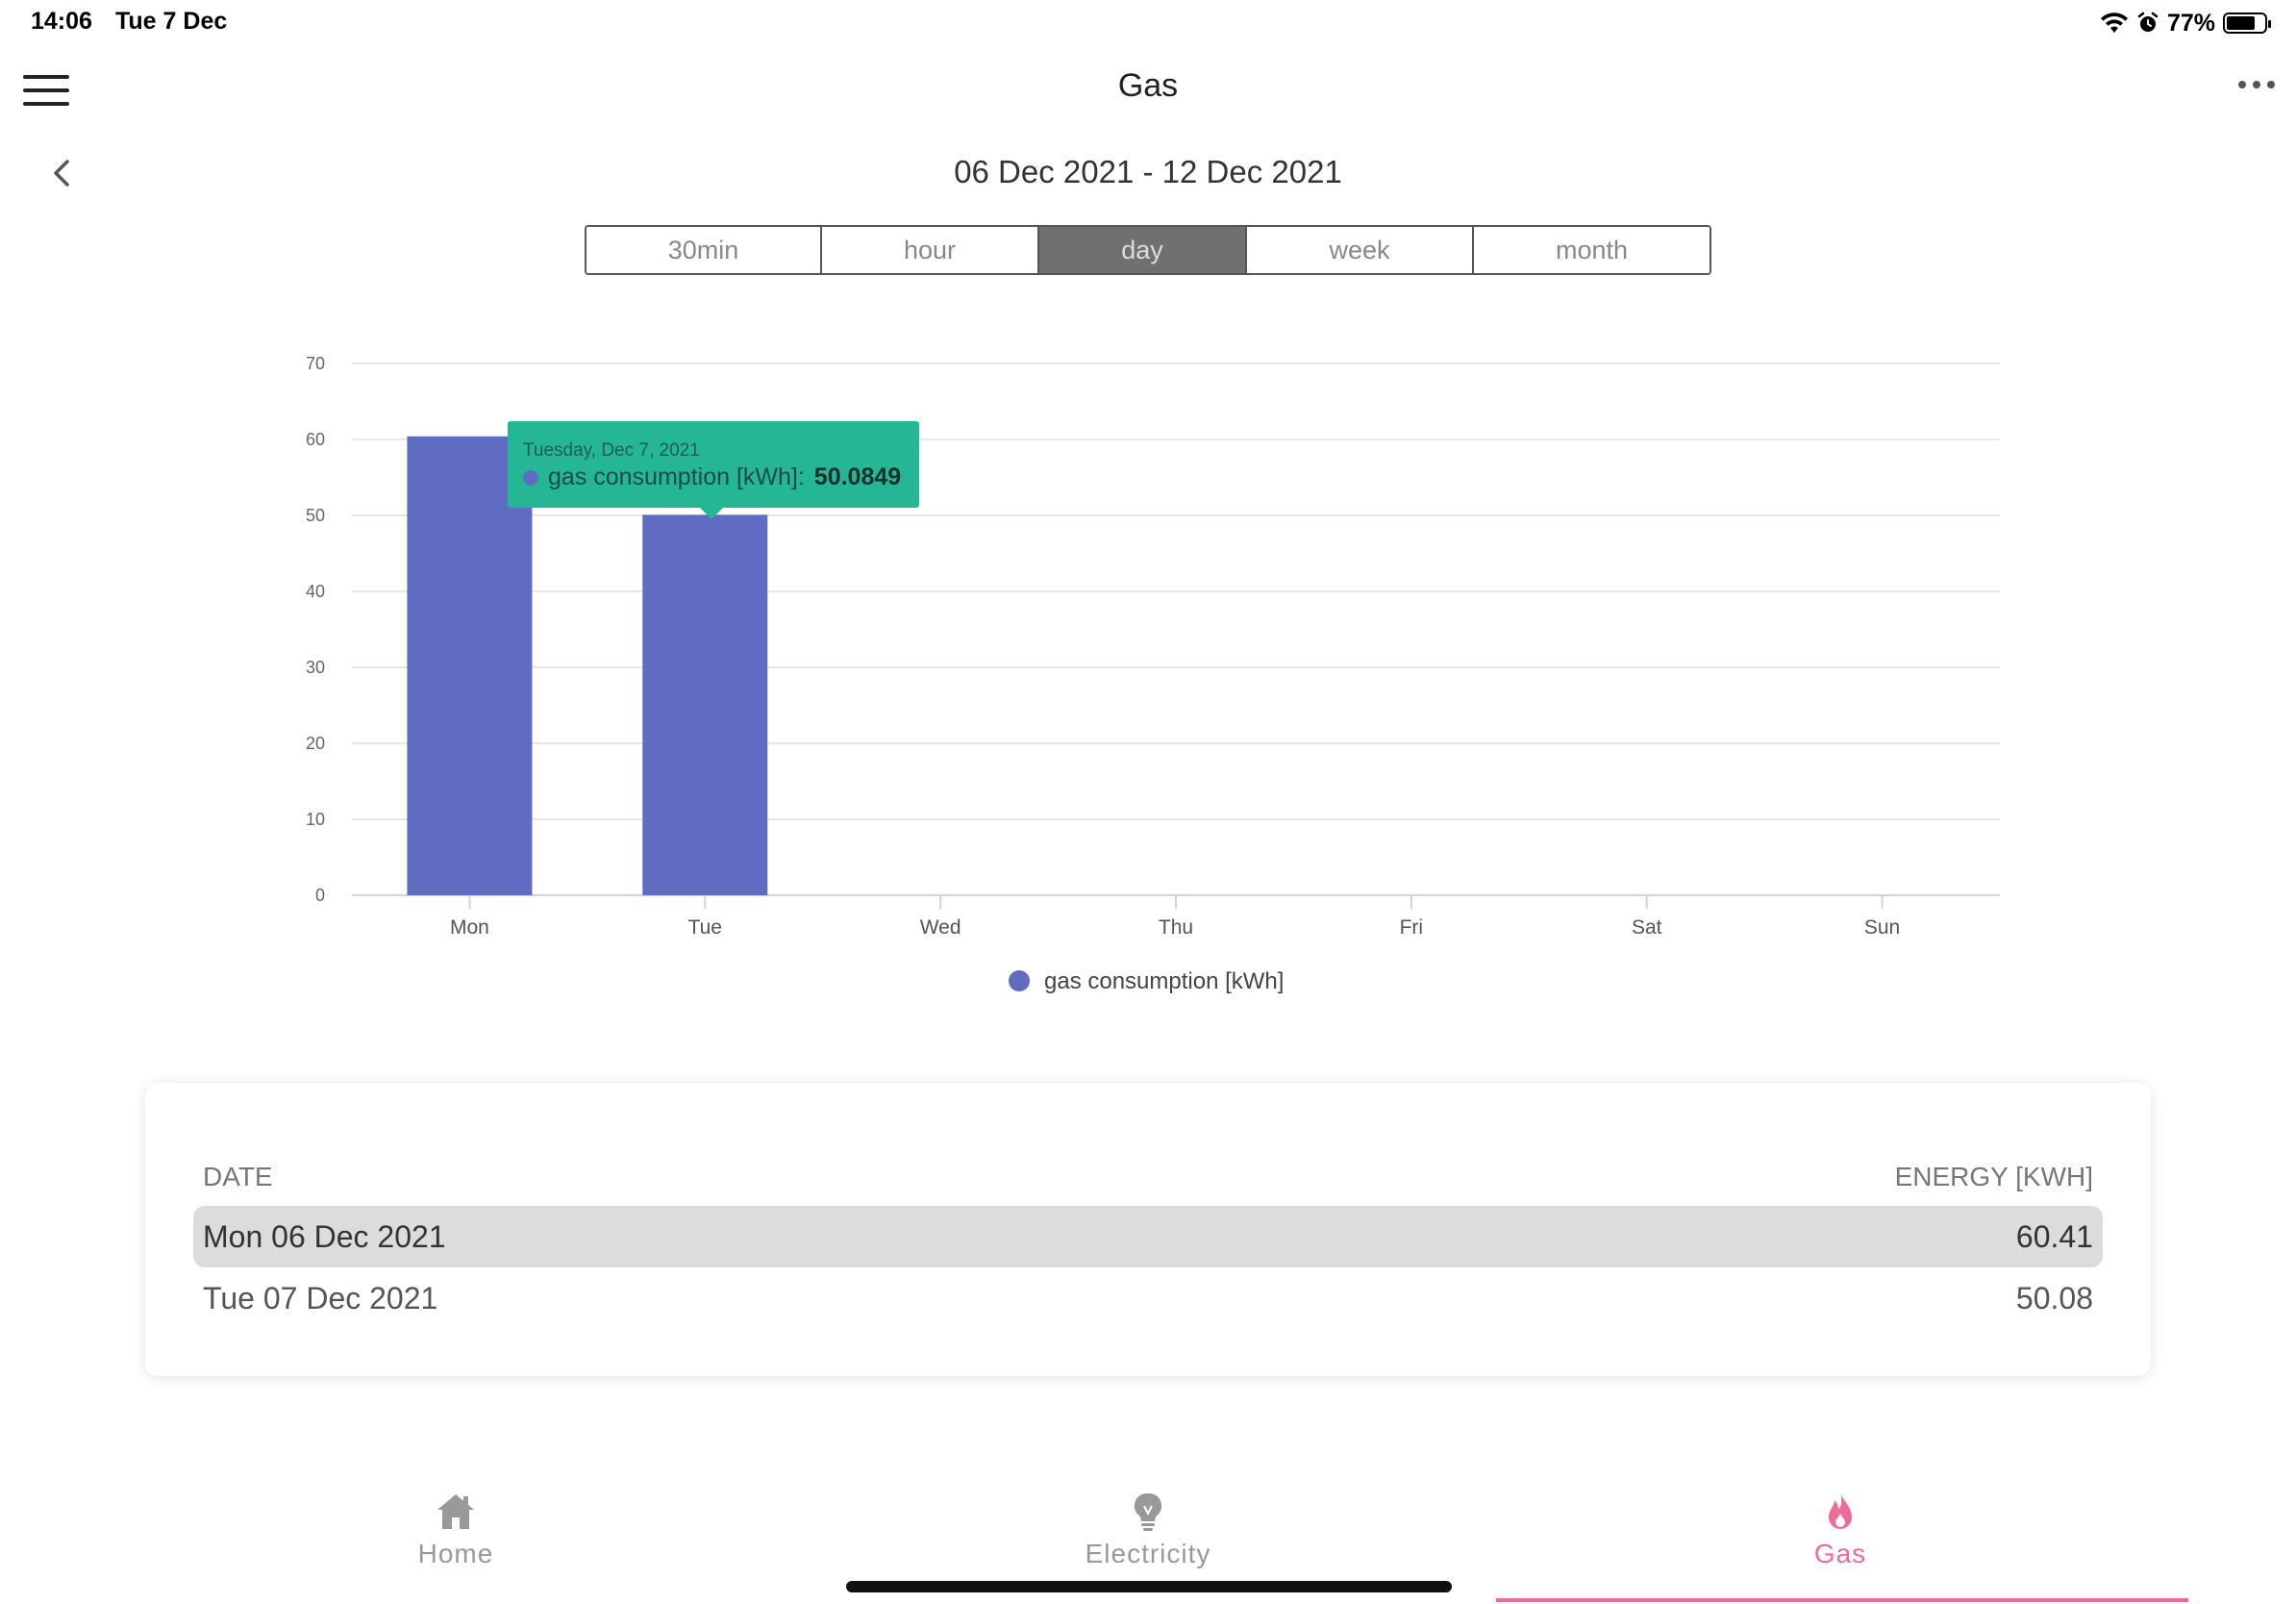  I want to click on home-indicator, so click(1149, 1586).